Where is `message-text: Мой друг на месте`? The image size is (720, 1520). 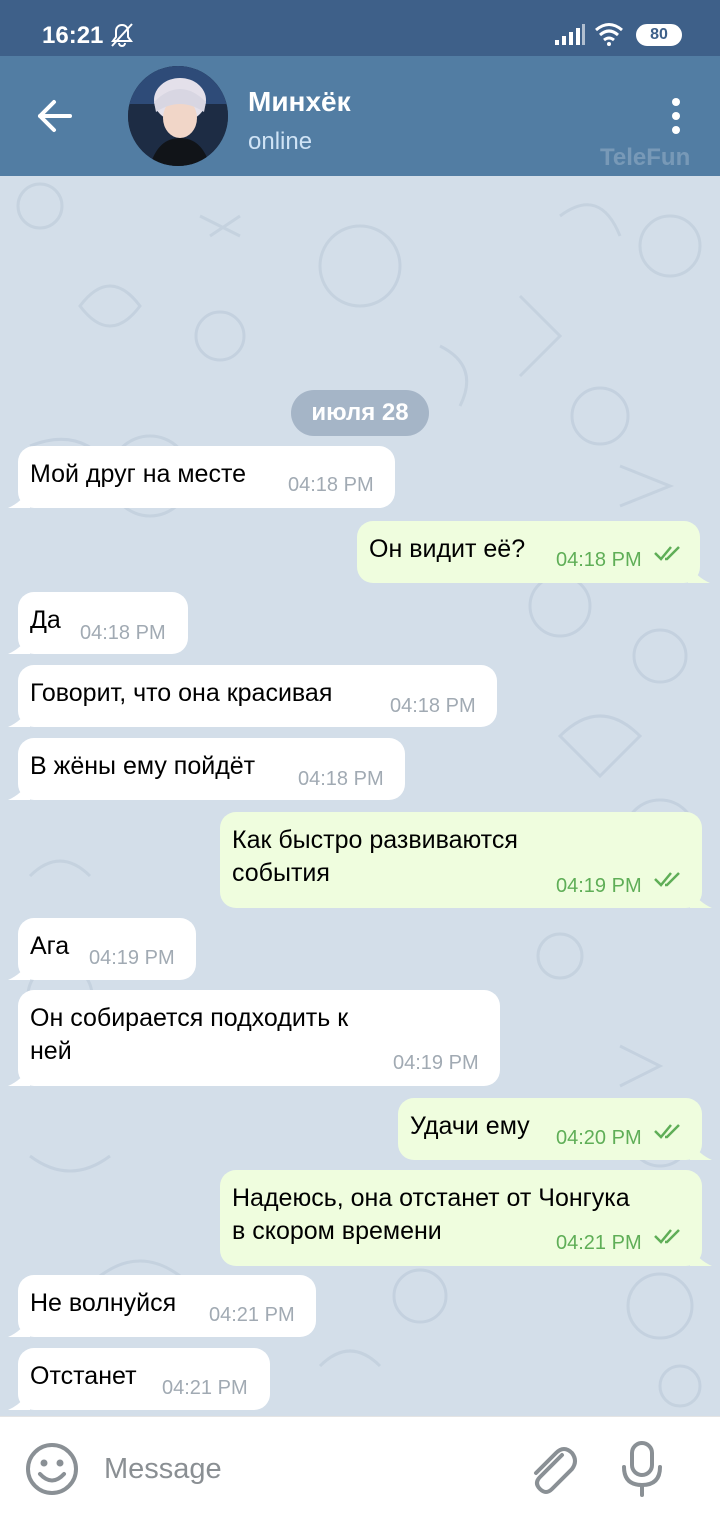 message-text: Мой друг на месте is located at coordinates (138, 474).